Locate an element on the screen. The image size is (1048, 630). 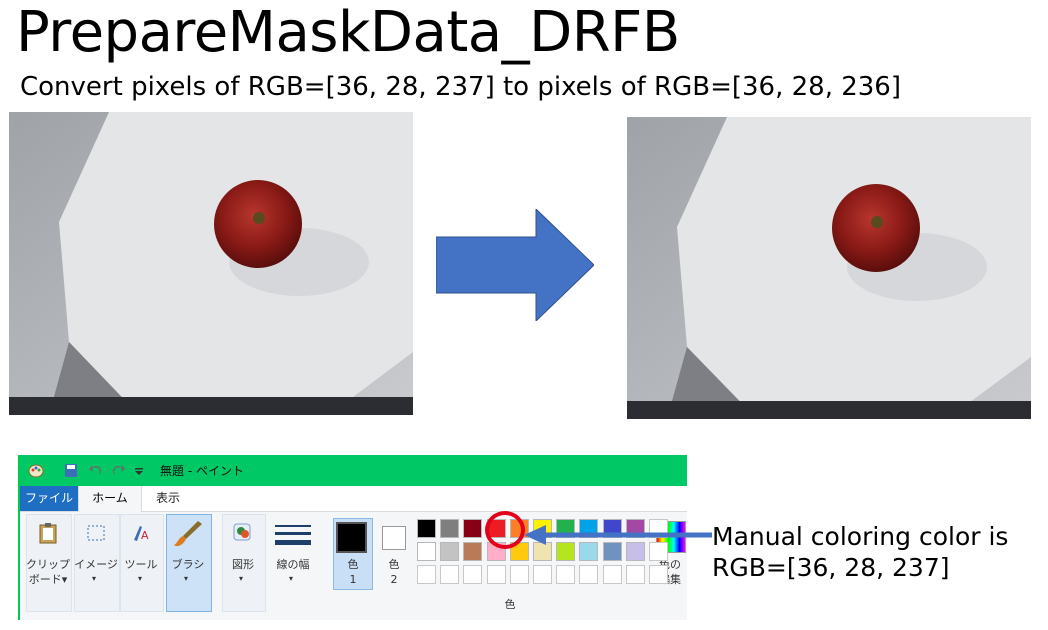
tab-view: 表示 is located at coordinates (168, 498).